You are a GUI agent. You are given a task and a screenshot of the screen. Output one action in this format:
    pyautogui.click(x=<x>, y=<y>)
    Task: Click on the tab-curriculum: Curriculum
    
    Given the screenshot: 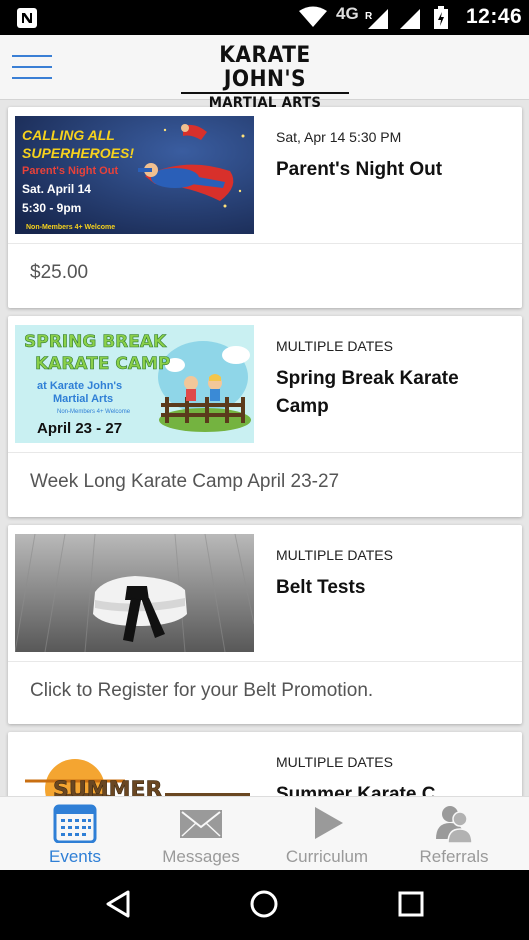 What is the action you would take?
    pyautogui.click(x=327, y=834)
    